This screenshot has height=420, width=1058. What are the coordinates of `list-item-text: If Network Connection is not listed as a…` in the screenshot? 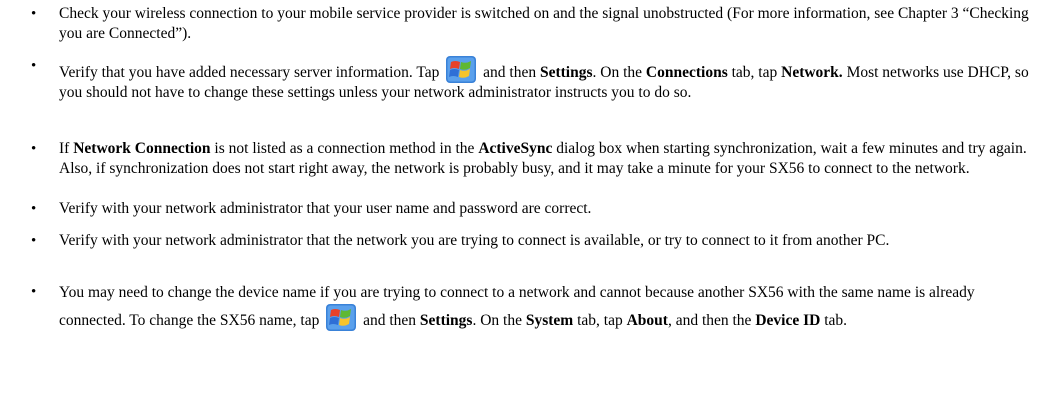 It's located at (543, 158).